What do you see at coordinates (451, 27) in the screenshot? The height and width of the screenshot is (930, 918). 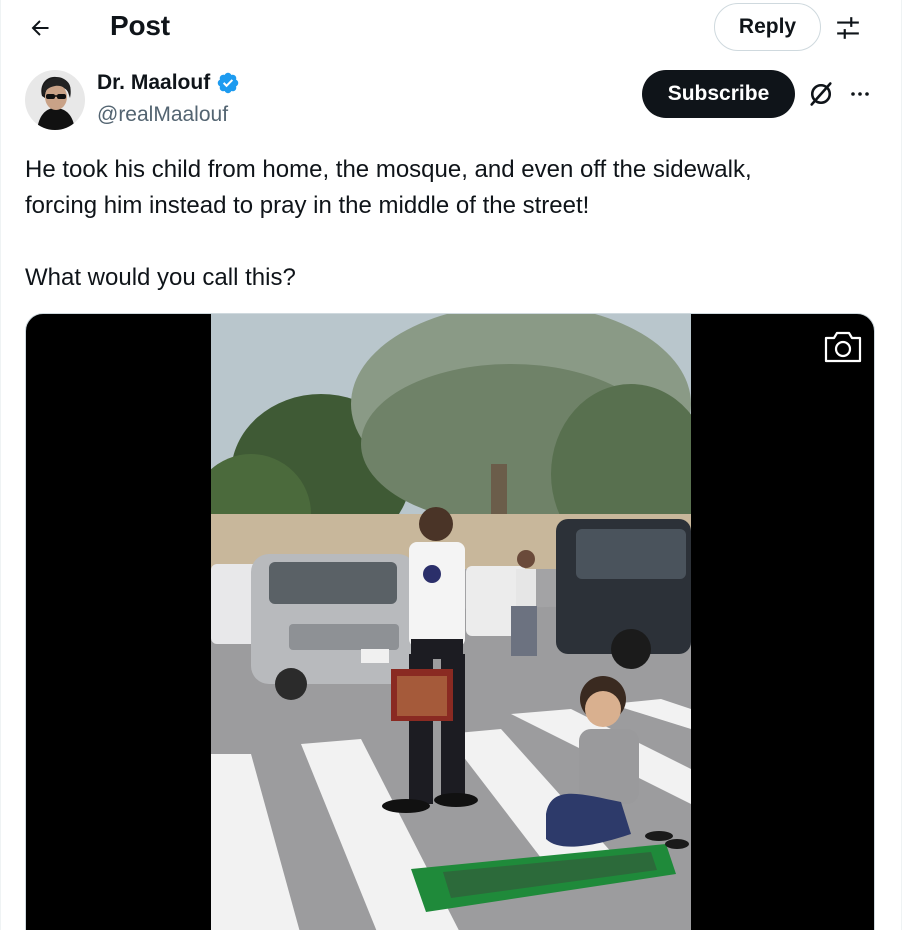 I see `post-header: Post Reply` at bounding box center [451, 27].